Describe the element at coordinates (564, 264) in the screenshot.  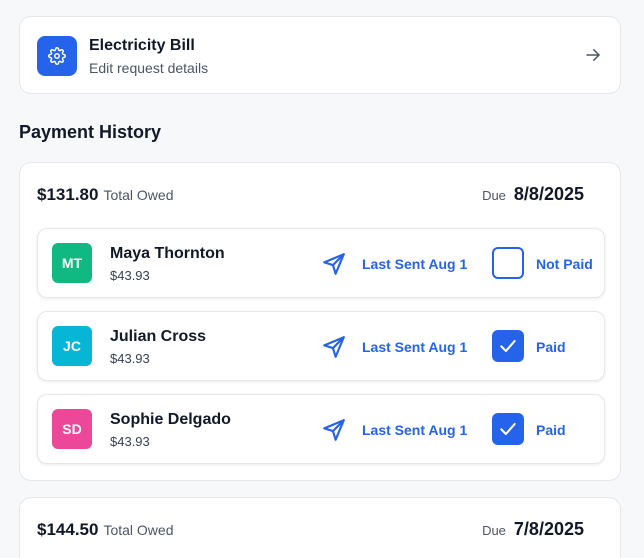
I see `payment-status: Not Paid` at that location.